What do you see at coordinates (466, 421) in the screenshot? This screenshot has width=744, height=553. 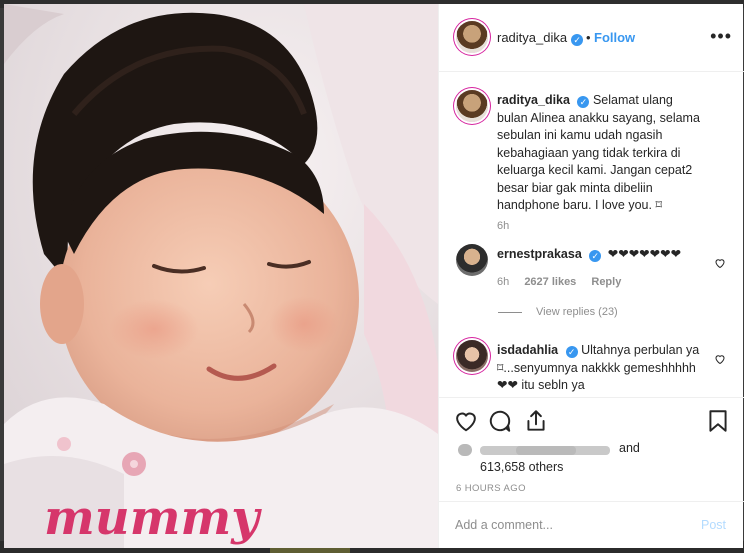 I see `heart-icon` at bounding box center [466, 421].